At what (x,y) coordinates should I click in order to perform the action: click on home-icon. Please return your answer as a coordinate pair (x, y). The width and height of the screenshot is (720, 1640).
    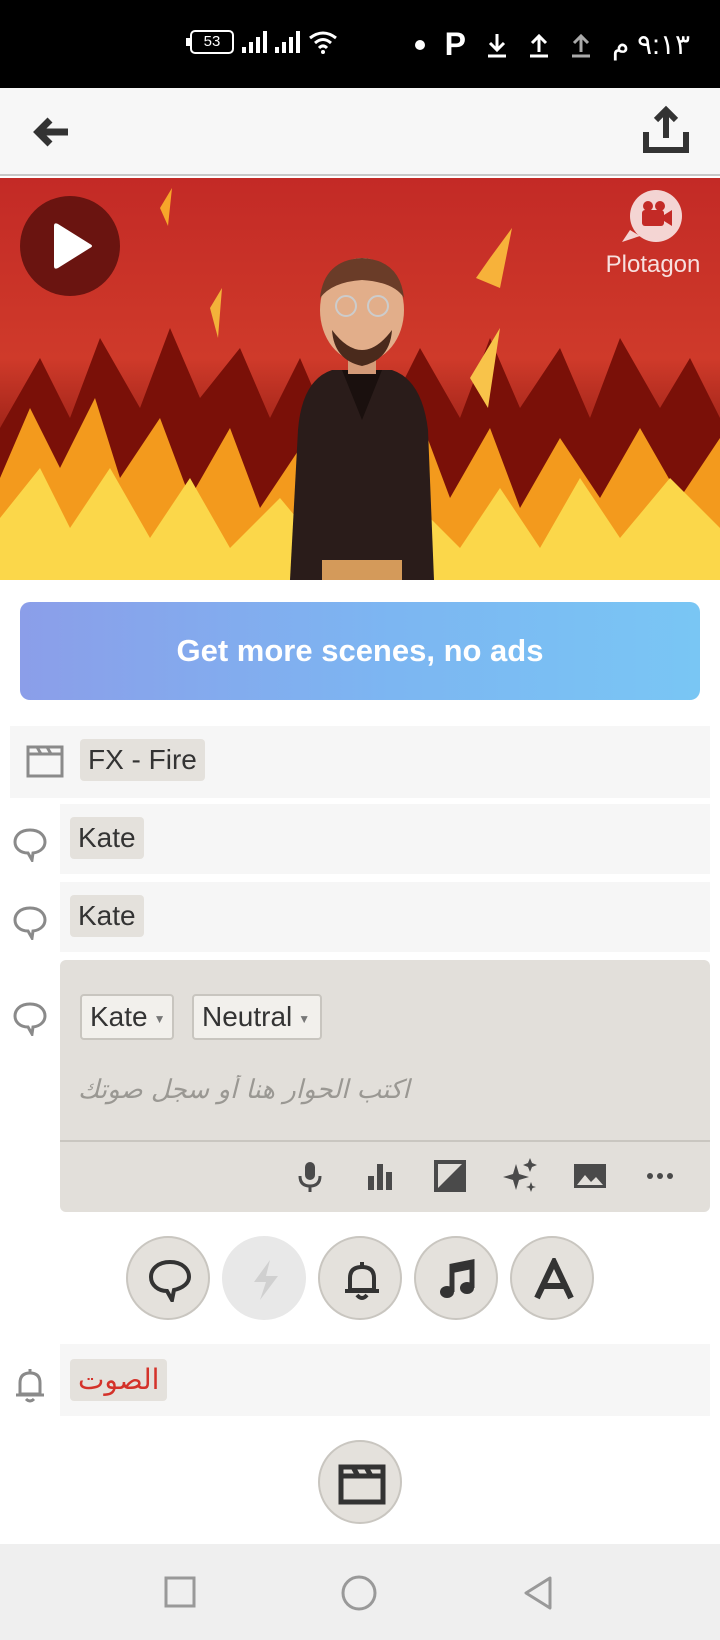
    Looking at the image, I should click on (359, 1593).